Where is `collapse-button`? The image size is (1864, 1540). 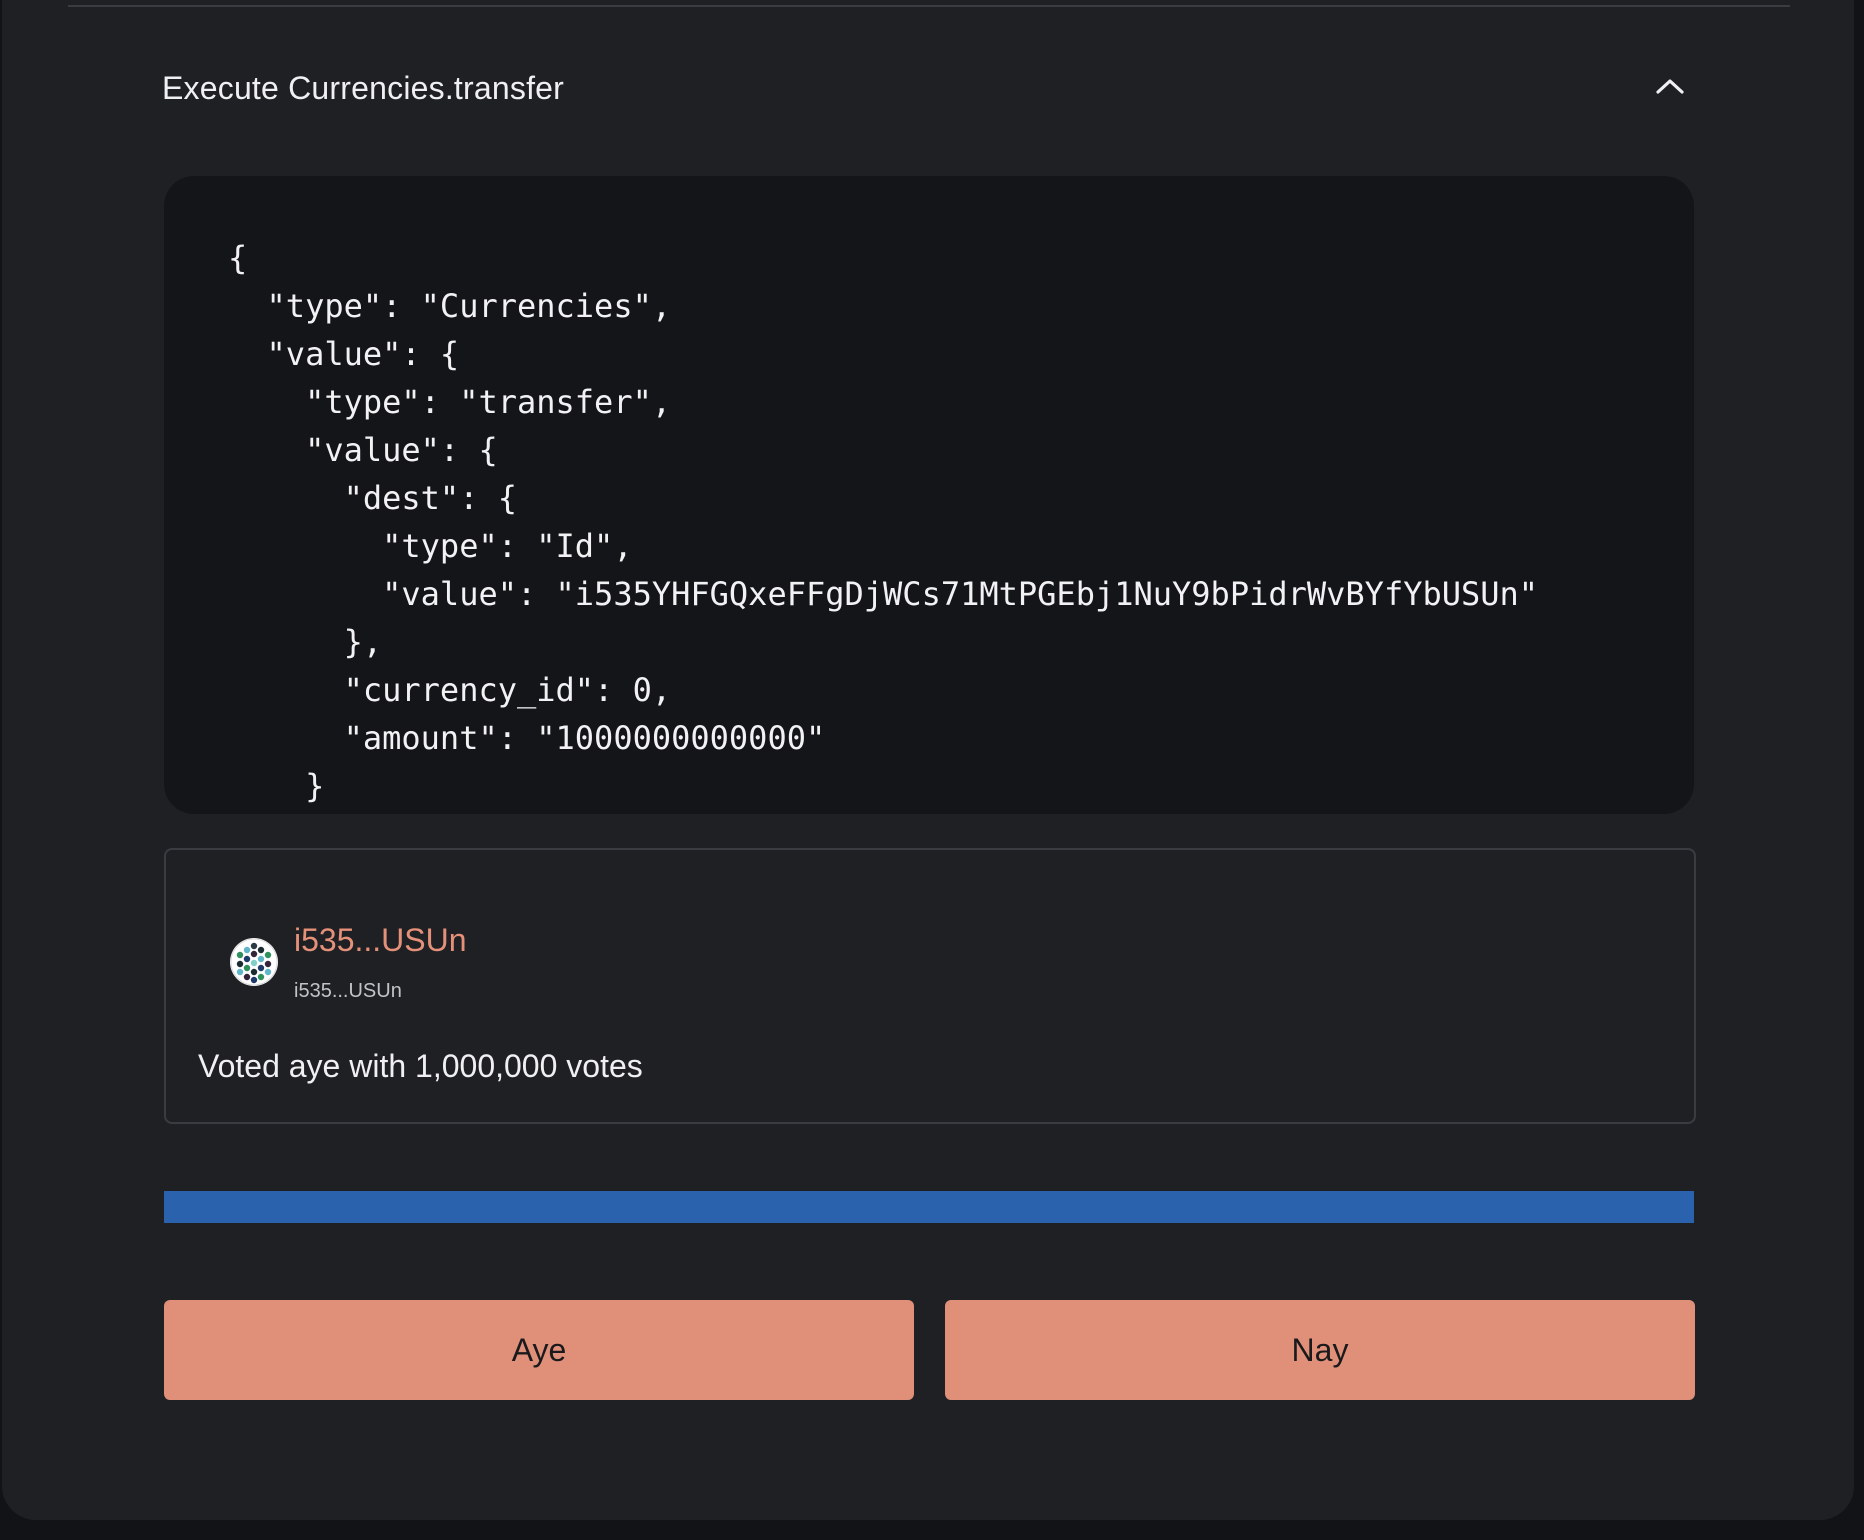
collapse-button is located at coordinates (1670, 88).